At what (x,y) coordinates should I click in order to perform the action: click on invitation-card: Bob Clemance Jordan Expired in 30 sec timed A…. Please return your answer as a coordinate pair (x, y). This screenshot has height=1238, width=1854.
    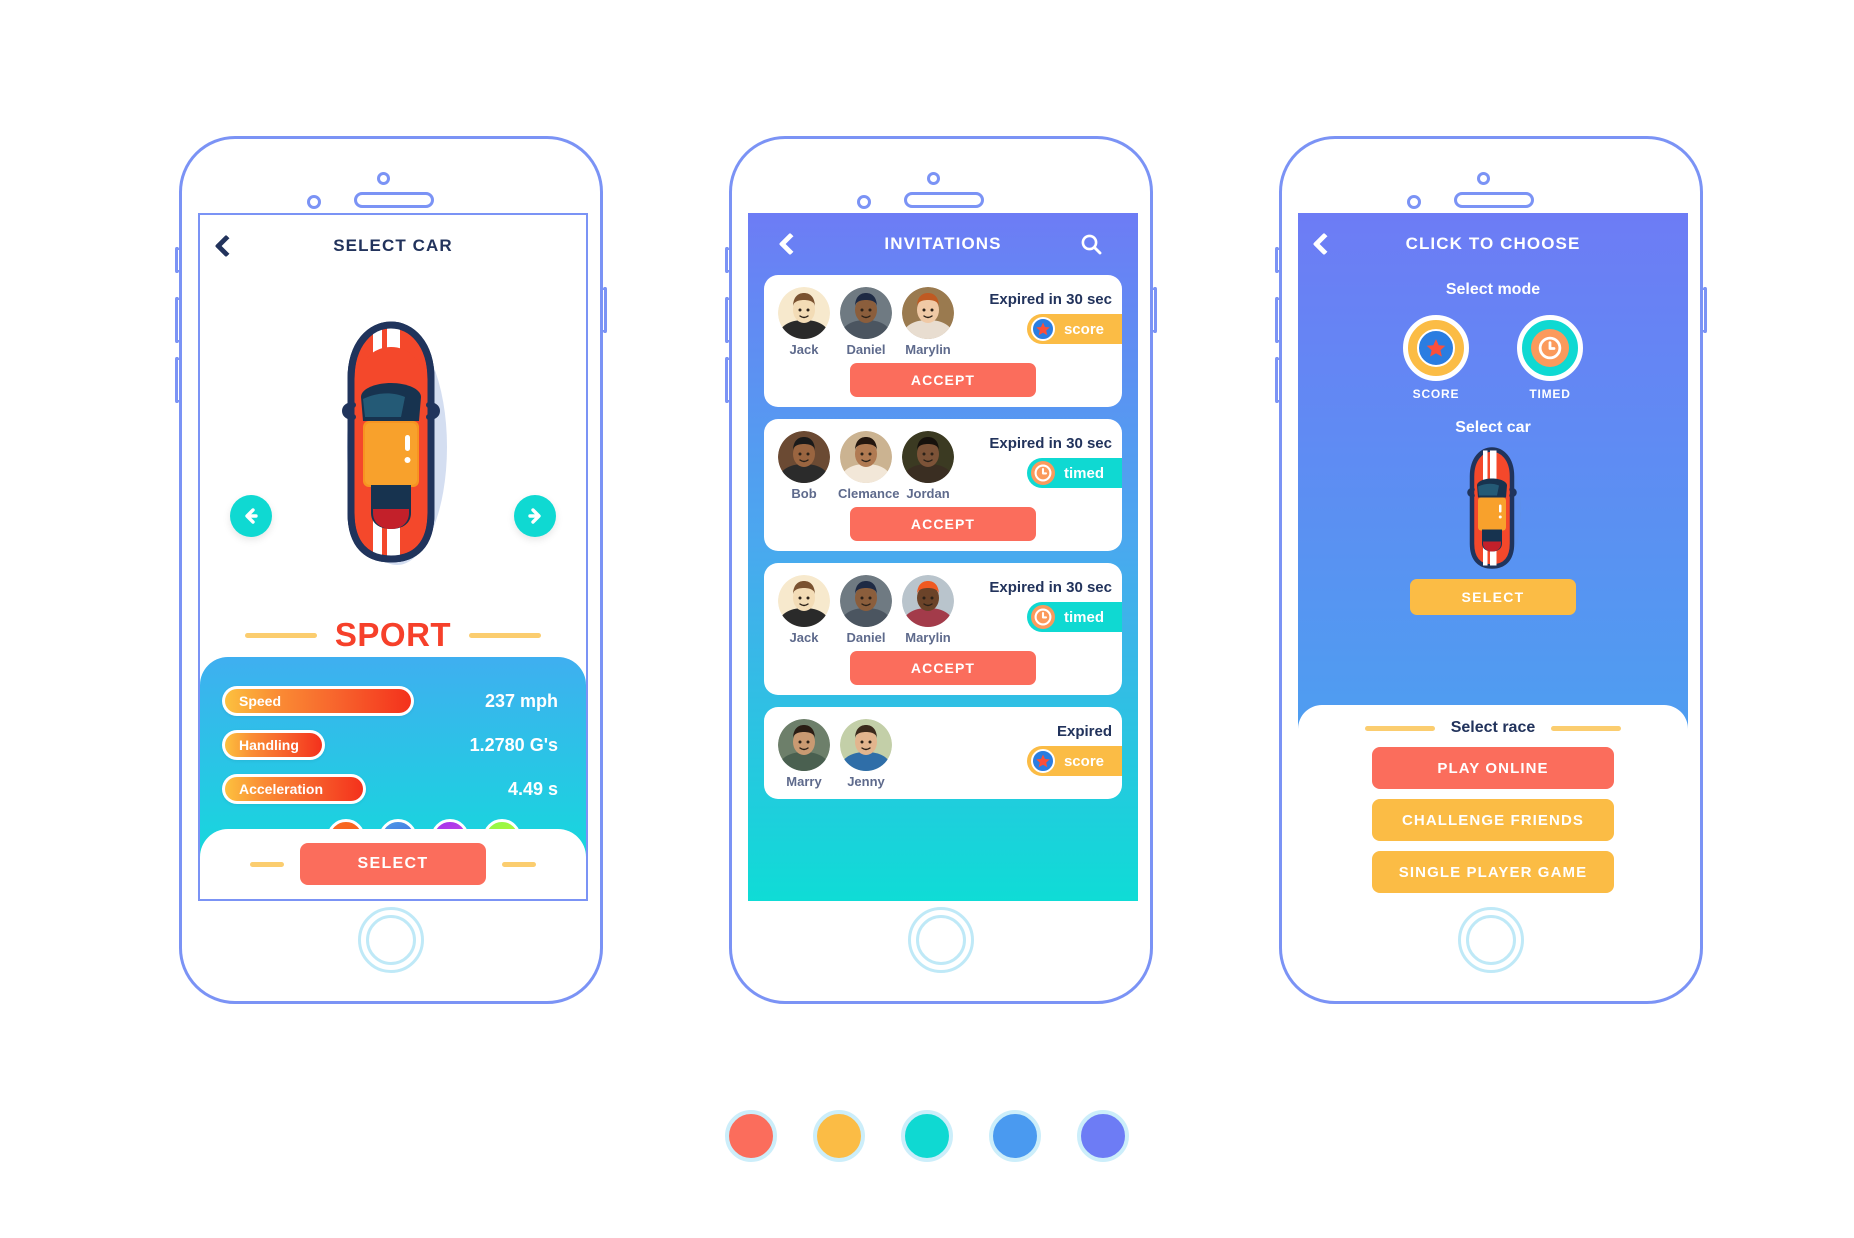
    Looking at the image, I should click on (943, 485).